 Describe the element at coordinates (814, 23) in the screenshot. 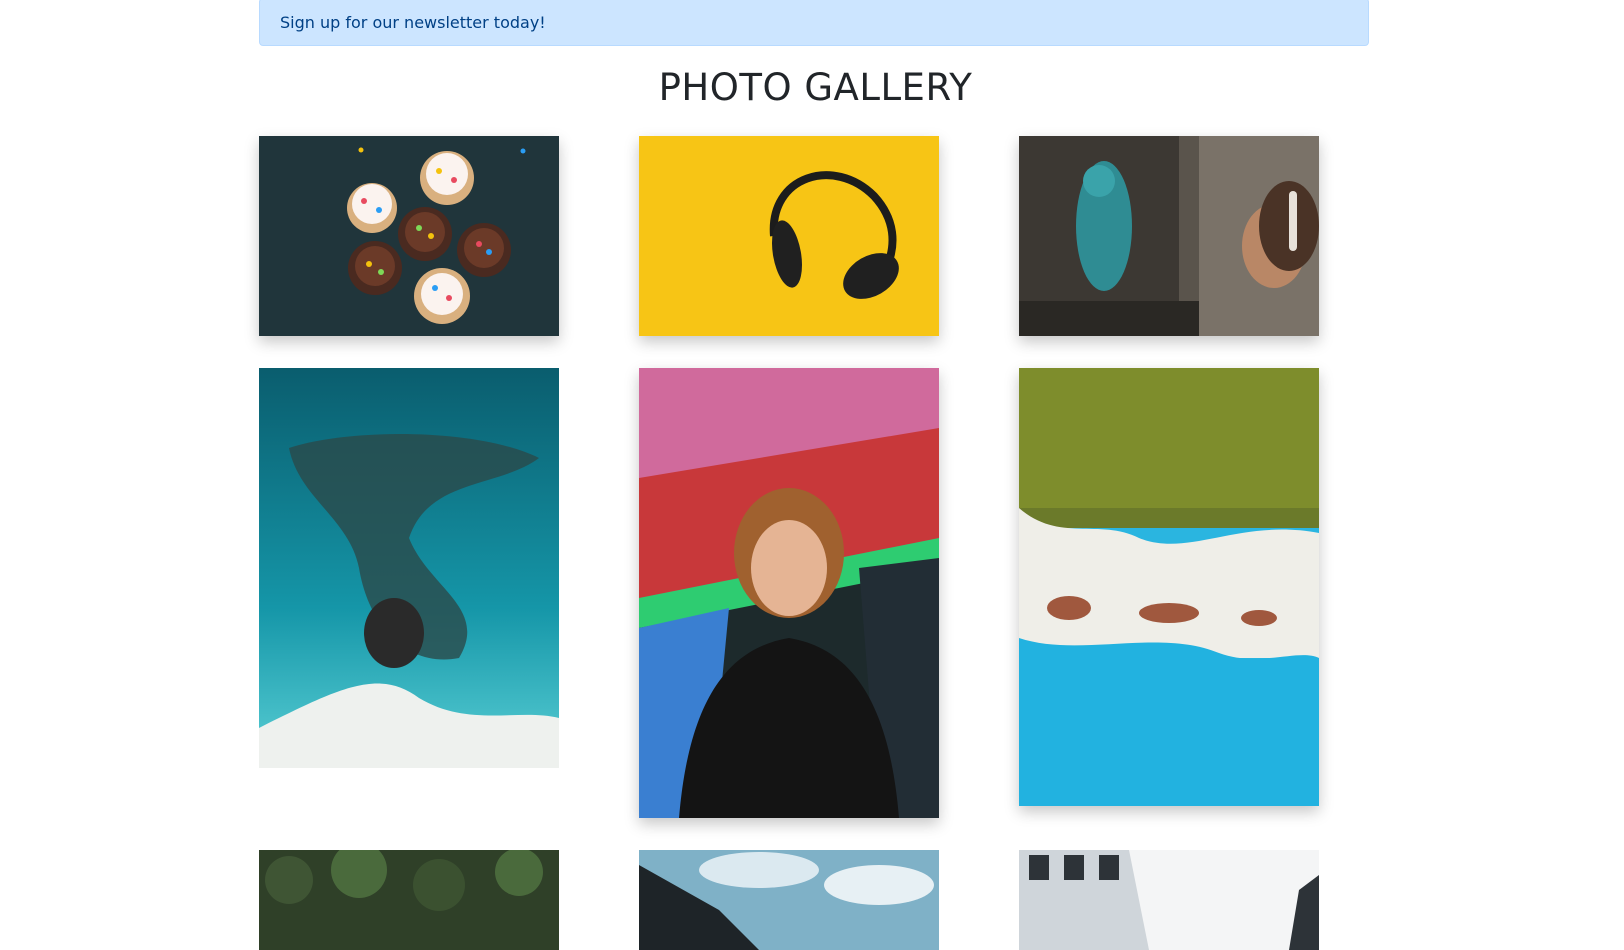

I see `newsletter-banner: Sign up for our newsletter today!` at that location.